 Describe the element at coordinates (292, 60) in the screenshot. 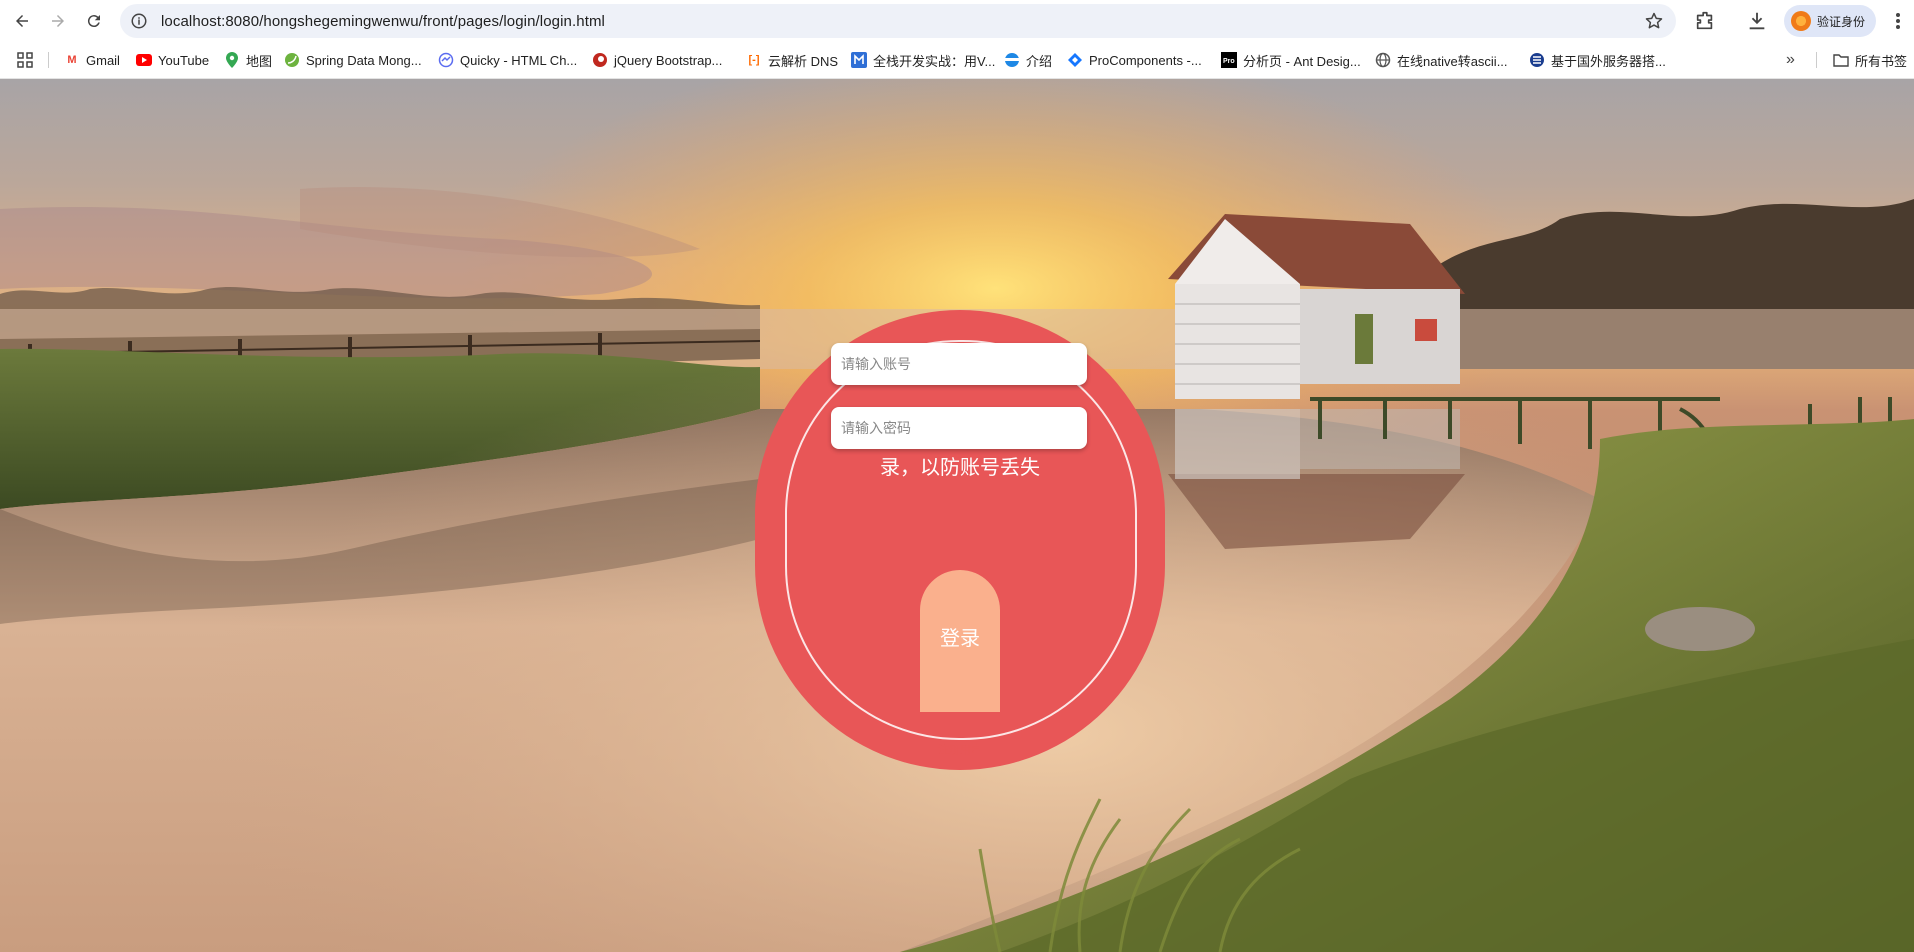

I see `spring-icon` at that location.